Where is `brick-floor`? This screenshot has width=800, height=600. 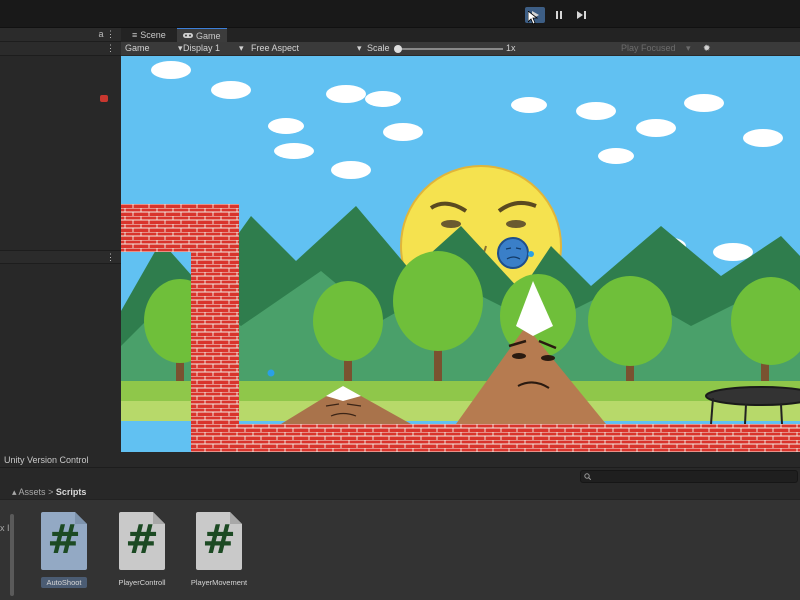
brick-floor is located at coordinates (519, 438).